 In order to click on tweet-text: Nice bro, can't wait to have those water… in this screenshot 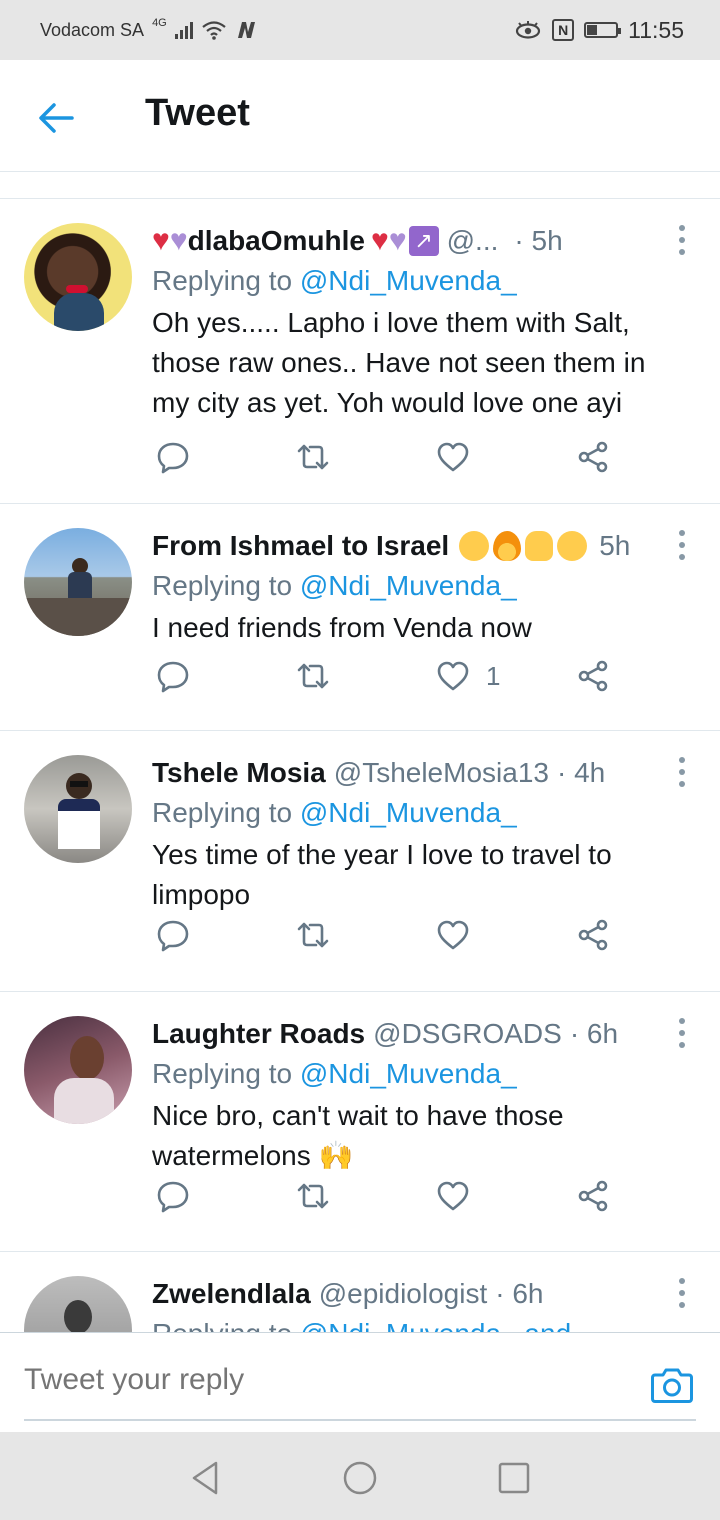, I will do `click(358, 1135)`.